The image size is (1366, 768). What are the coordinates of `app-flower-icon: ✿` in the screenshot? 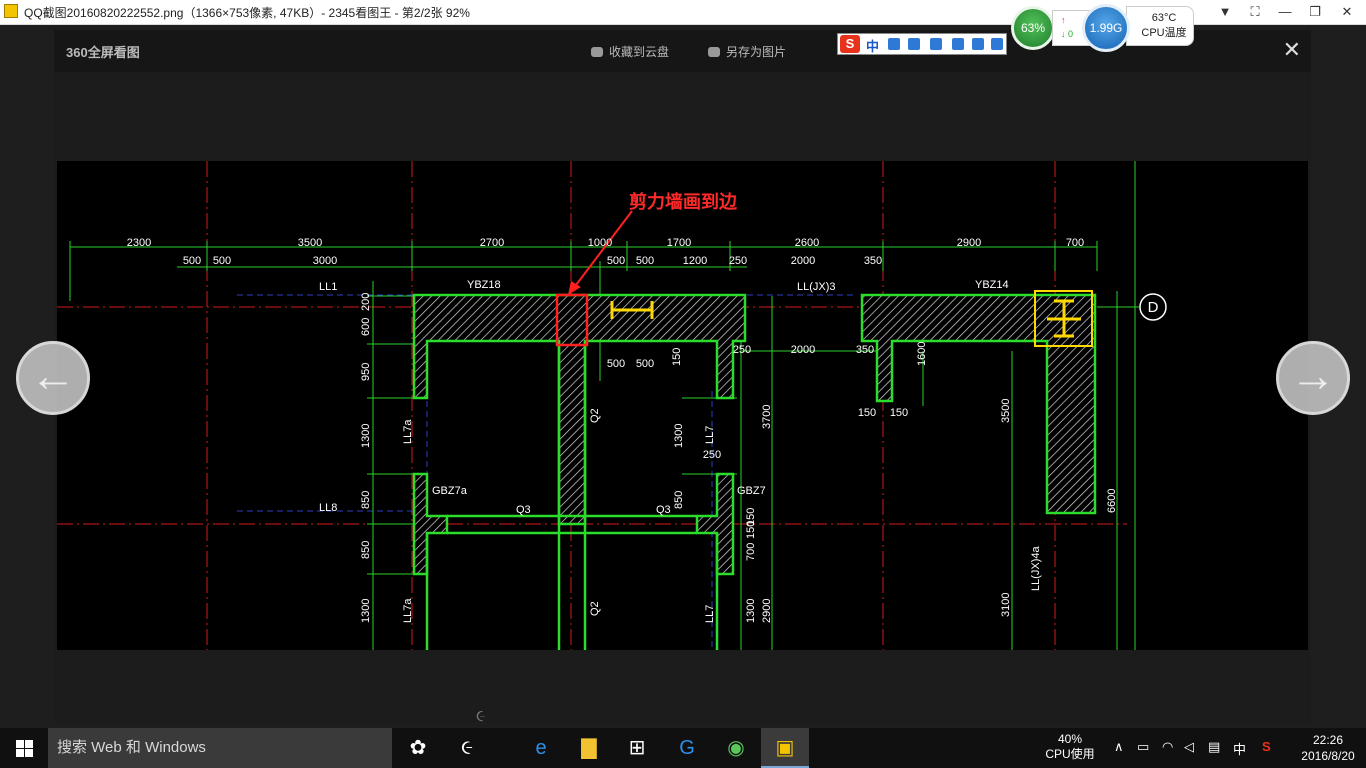 It's located at (418, 748).